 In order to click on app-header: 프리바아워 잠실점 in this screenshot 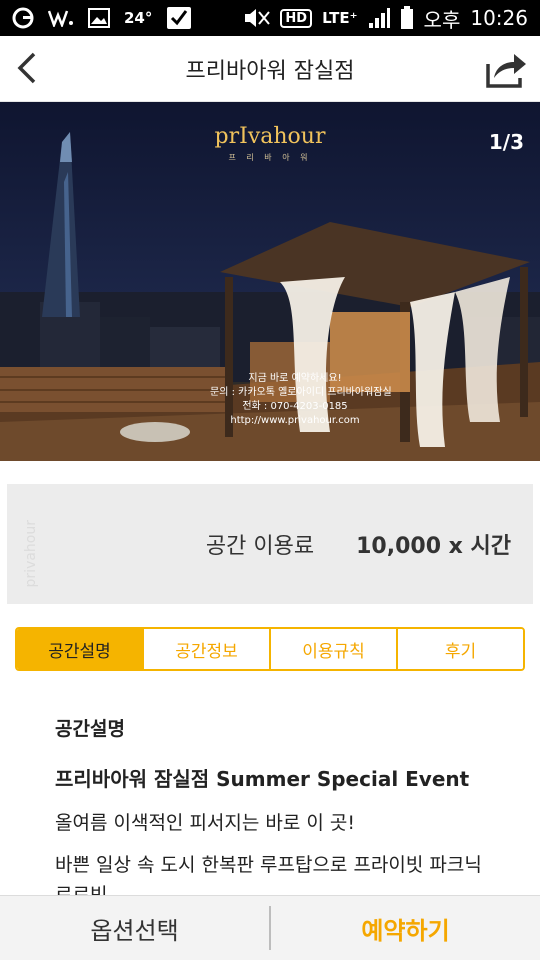, I will do `click(270, 69)`.